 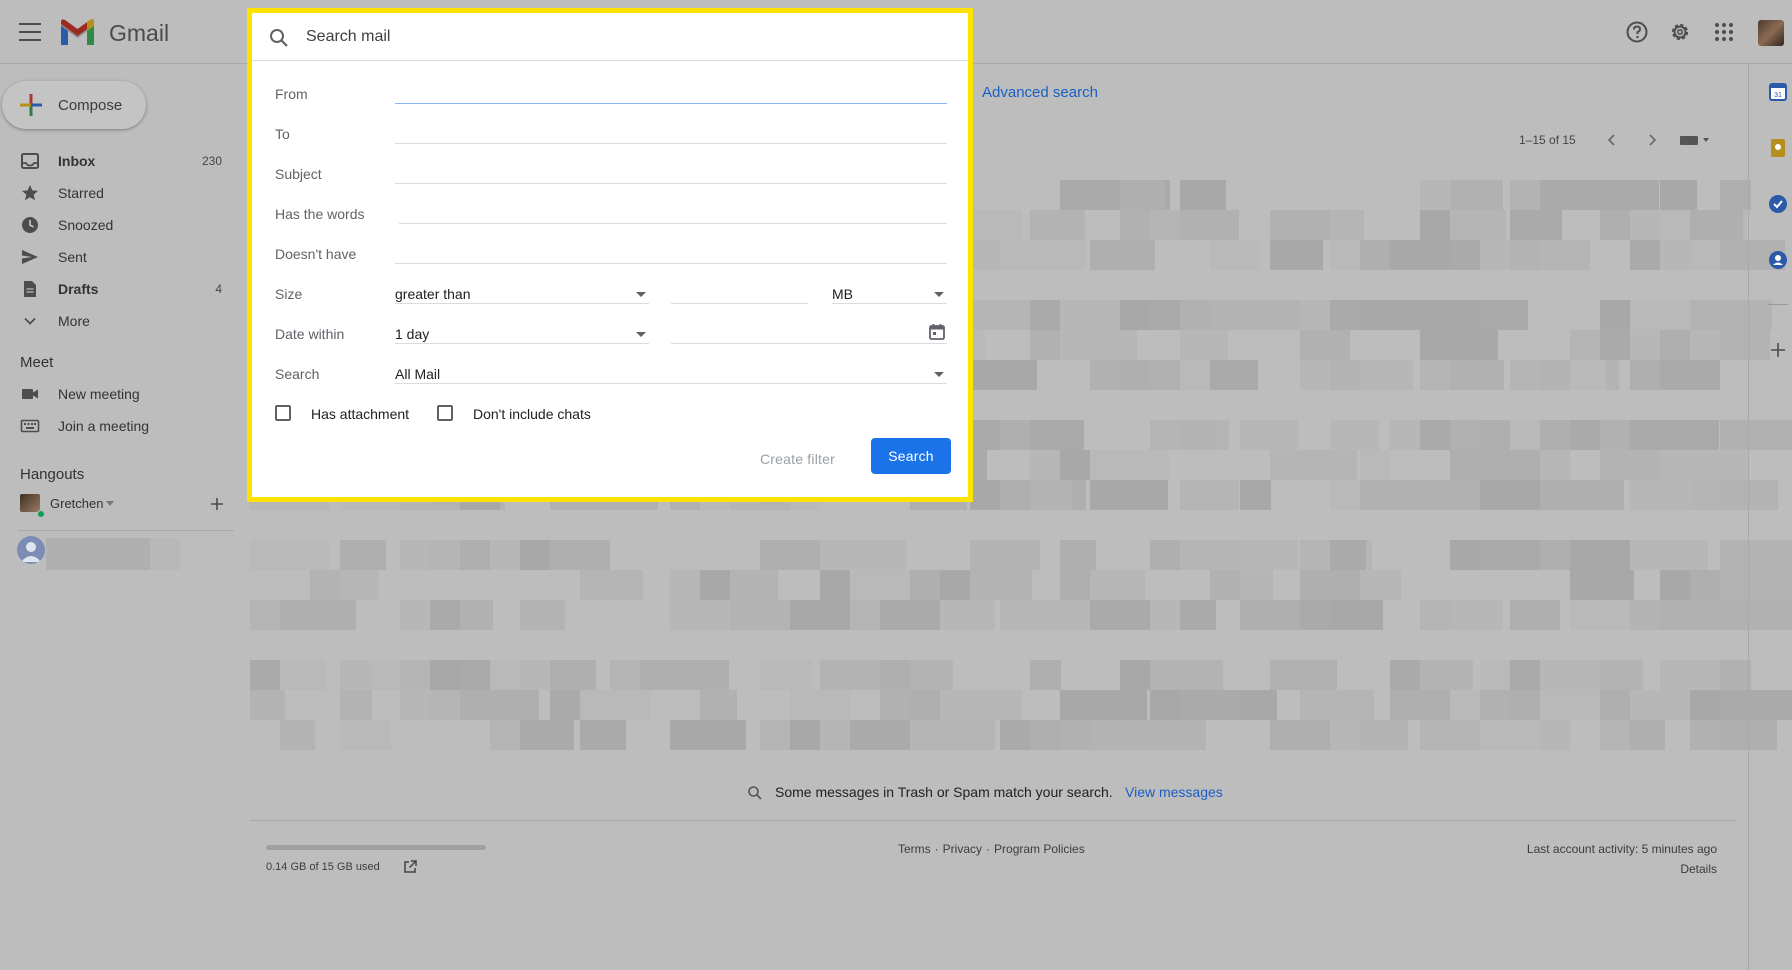 I want to click on dropdown-caret-icon, so click(x=641, y=334).